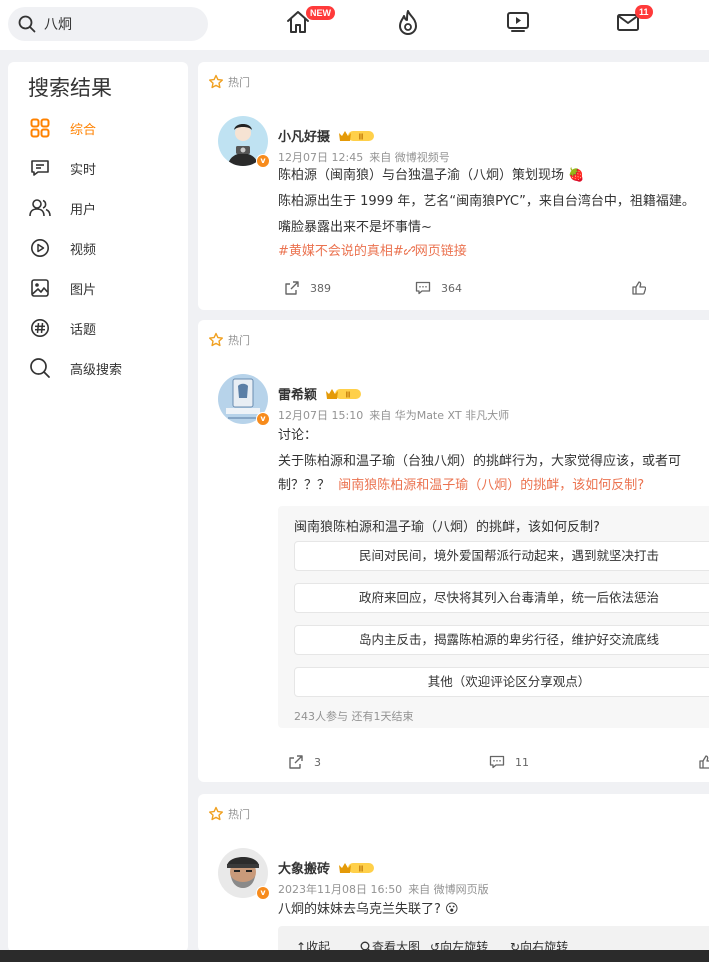 This screenshot has height=962, width=709. I want to click on post-actions: 389 364, so click(465, 288).